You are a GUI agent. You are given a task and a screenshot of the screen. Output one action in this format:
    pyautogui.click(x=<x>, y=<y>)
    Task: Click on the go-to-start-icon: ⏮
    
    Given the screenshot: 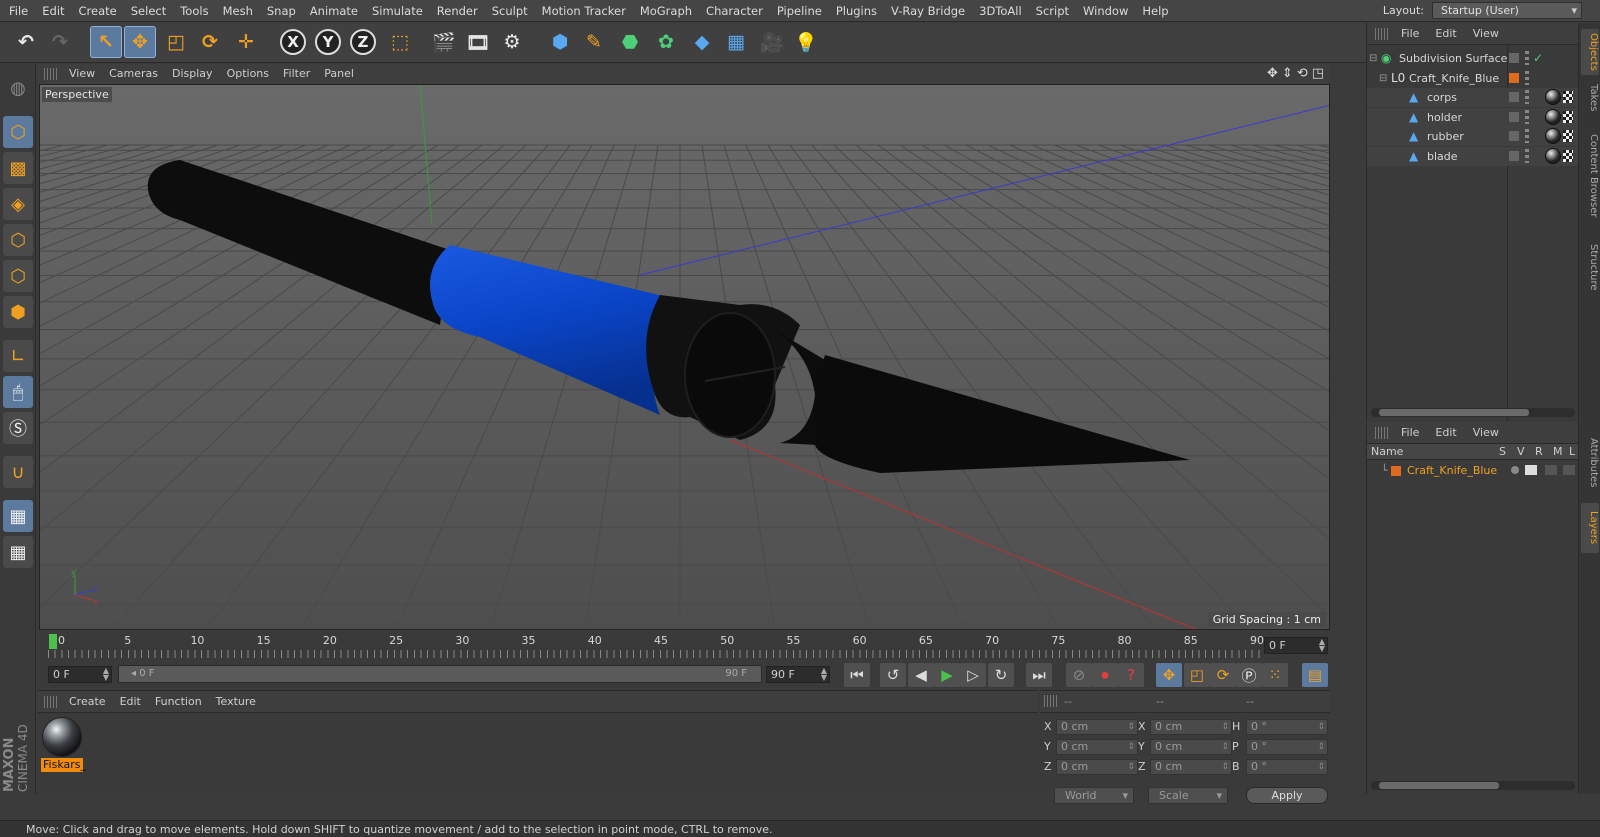 What is the action you would take?
    pyautogui.click(x=857, y=675)
    